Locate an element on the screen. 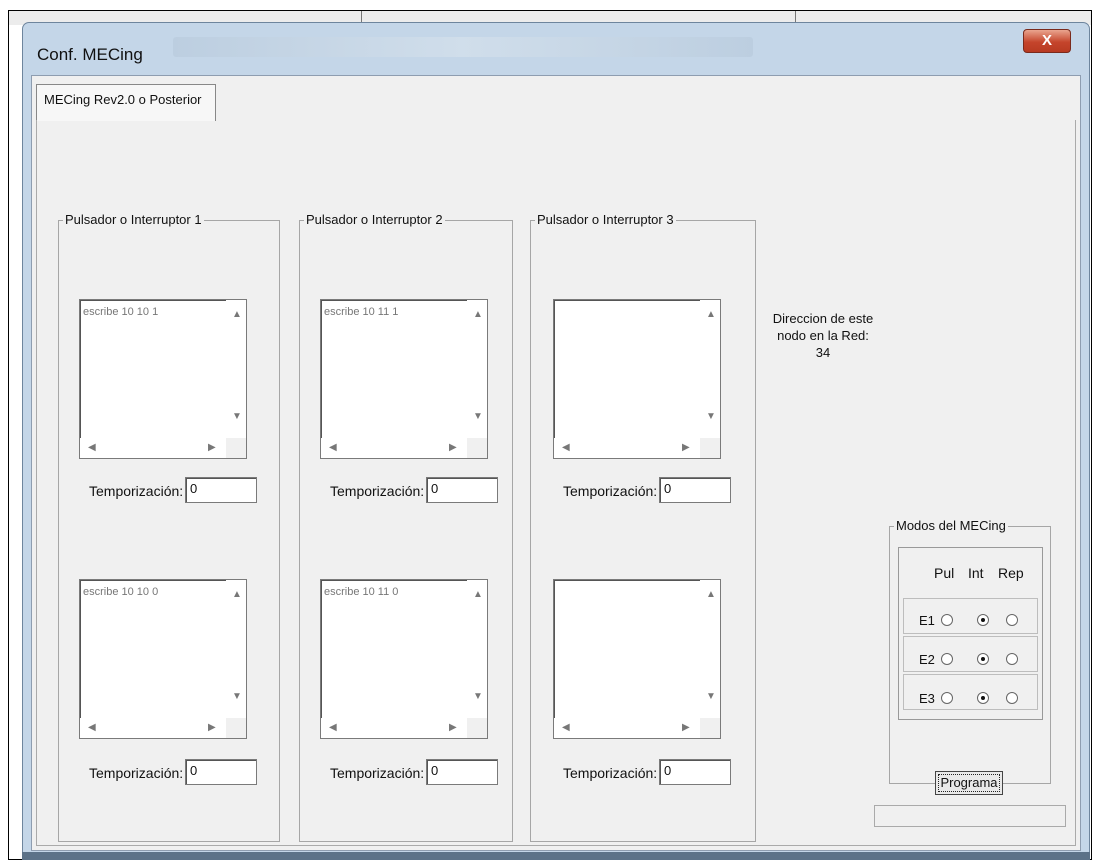  window-title: Conf. MECing is located at coordinates (90, 54).